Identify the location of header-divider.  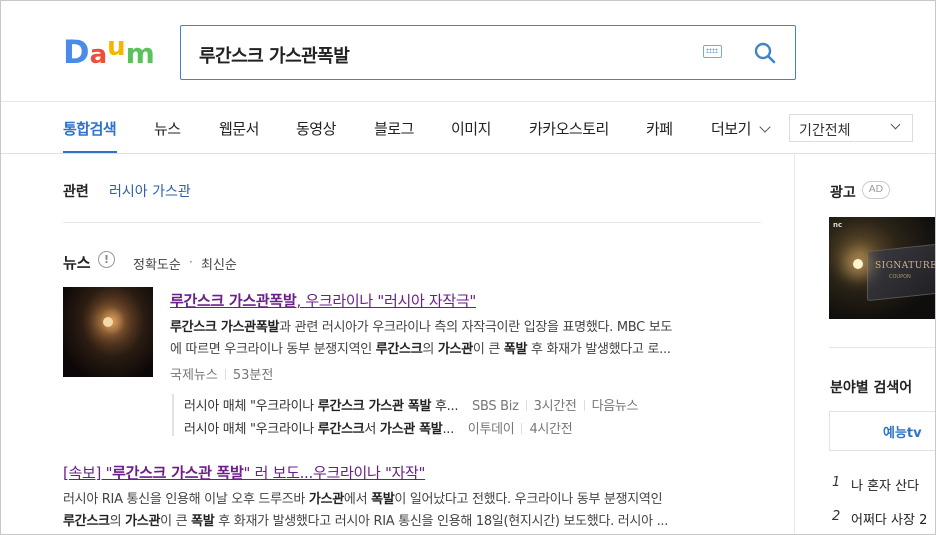
(468, 101).